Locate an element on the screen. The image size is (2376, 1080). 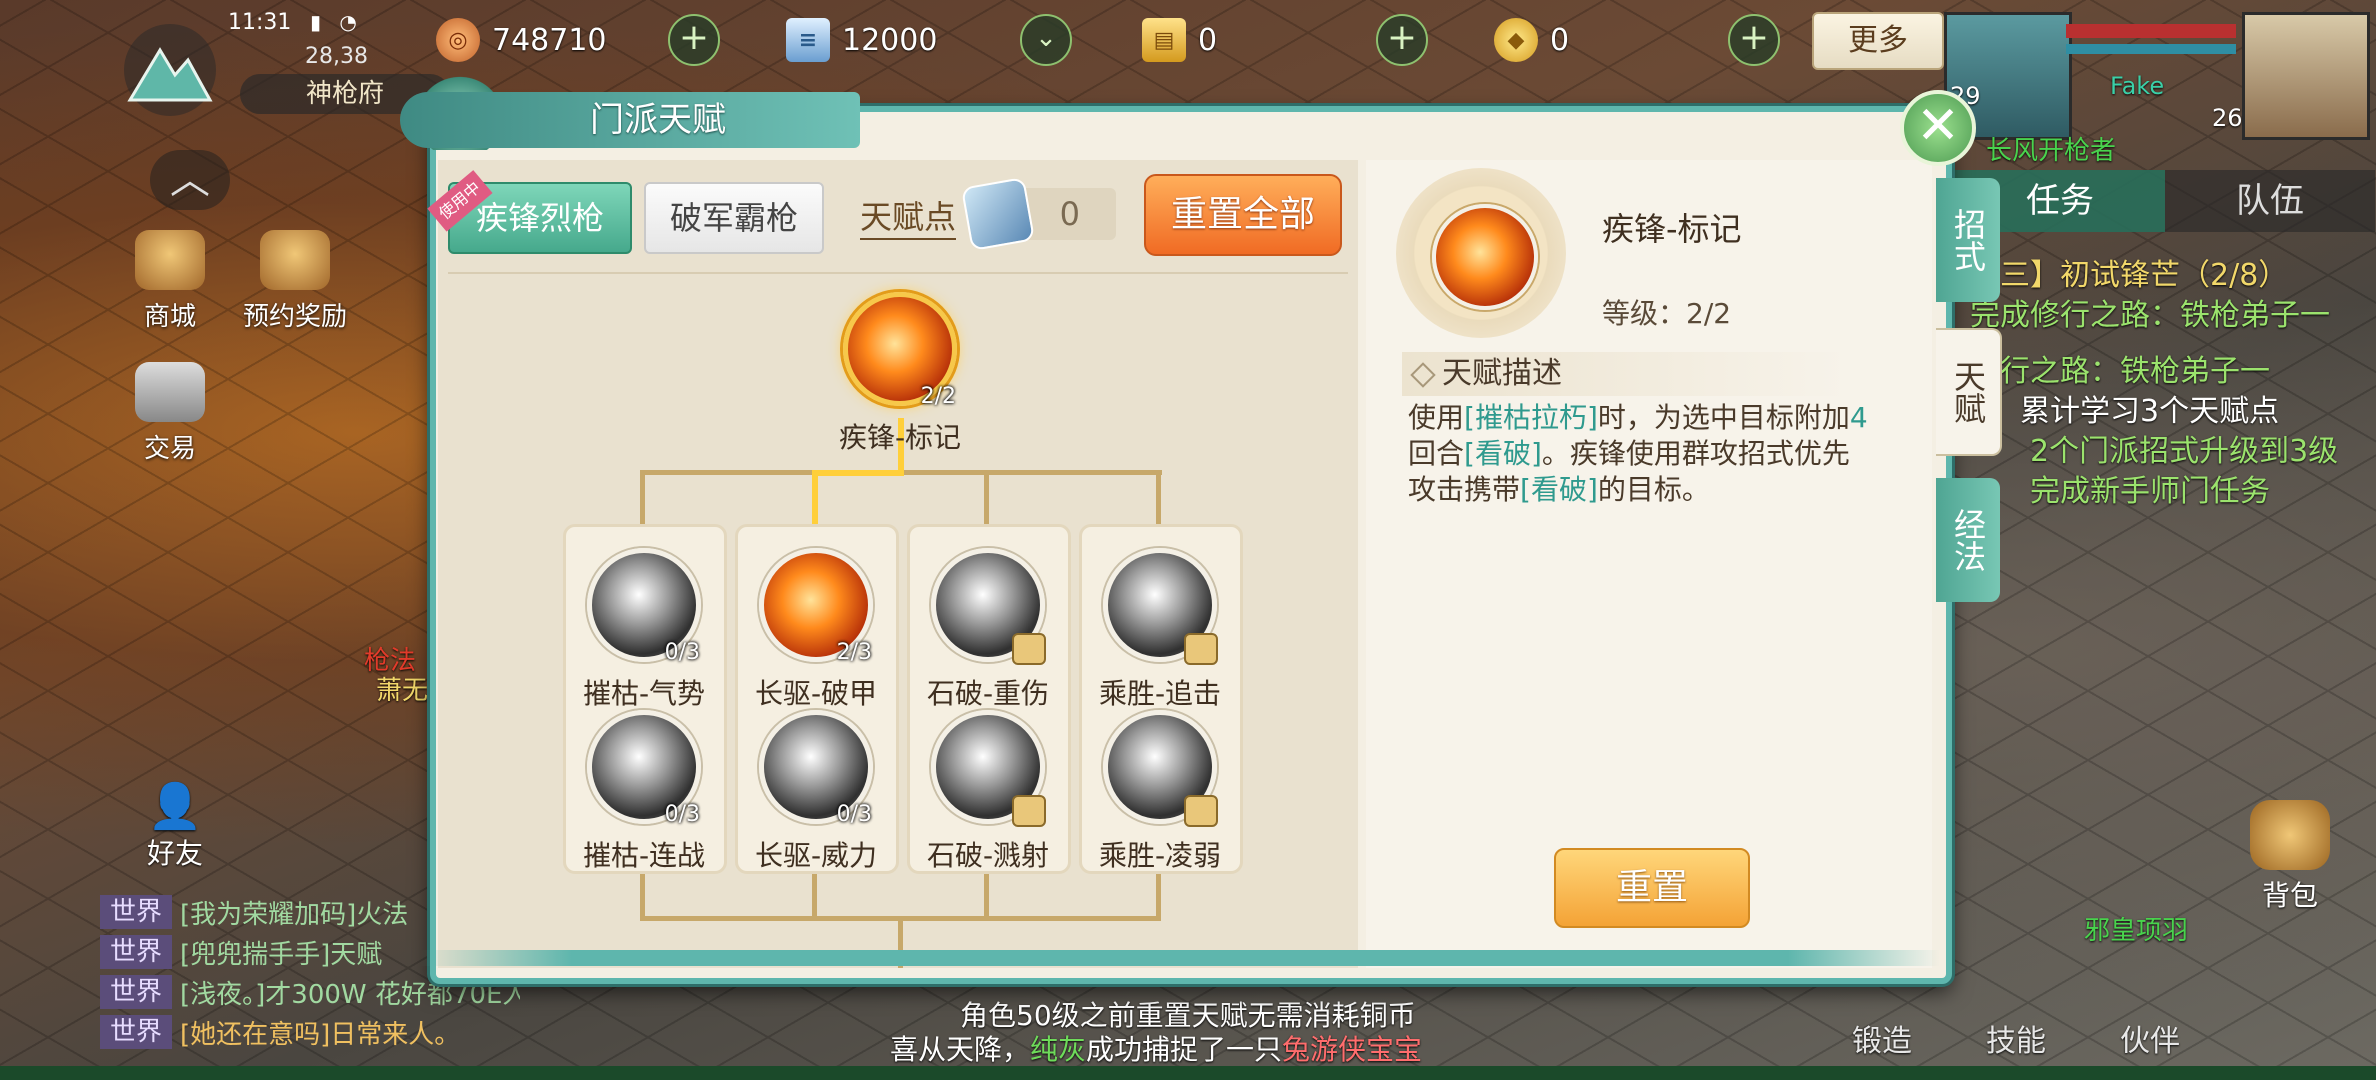
task-line: 完成新手师门任务 is located at coordinates (2150, 491).